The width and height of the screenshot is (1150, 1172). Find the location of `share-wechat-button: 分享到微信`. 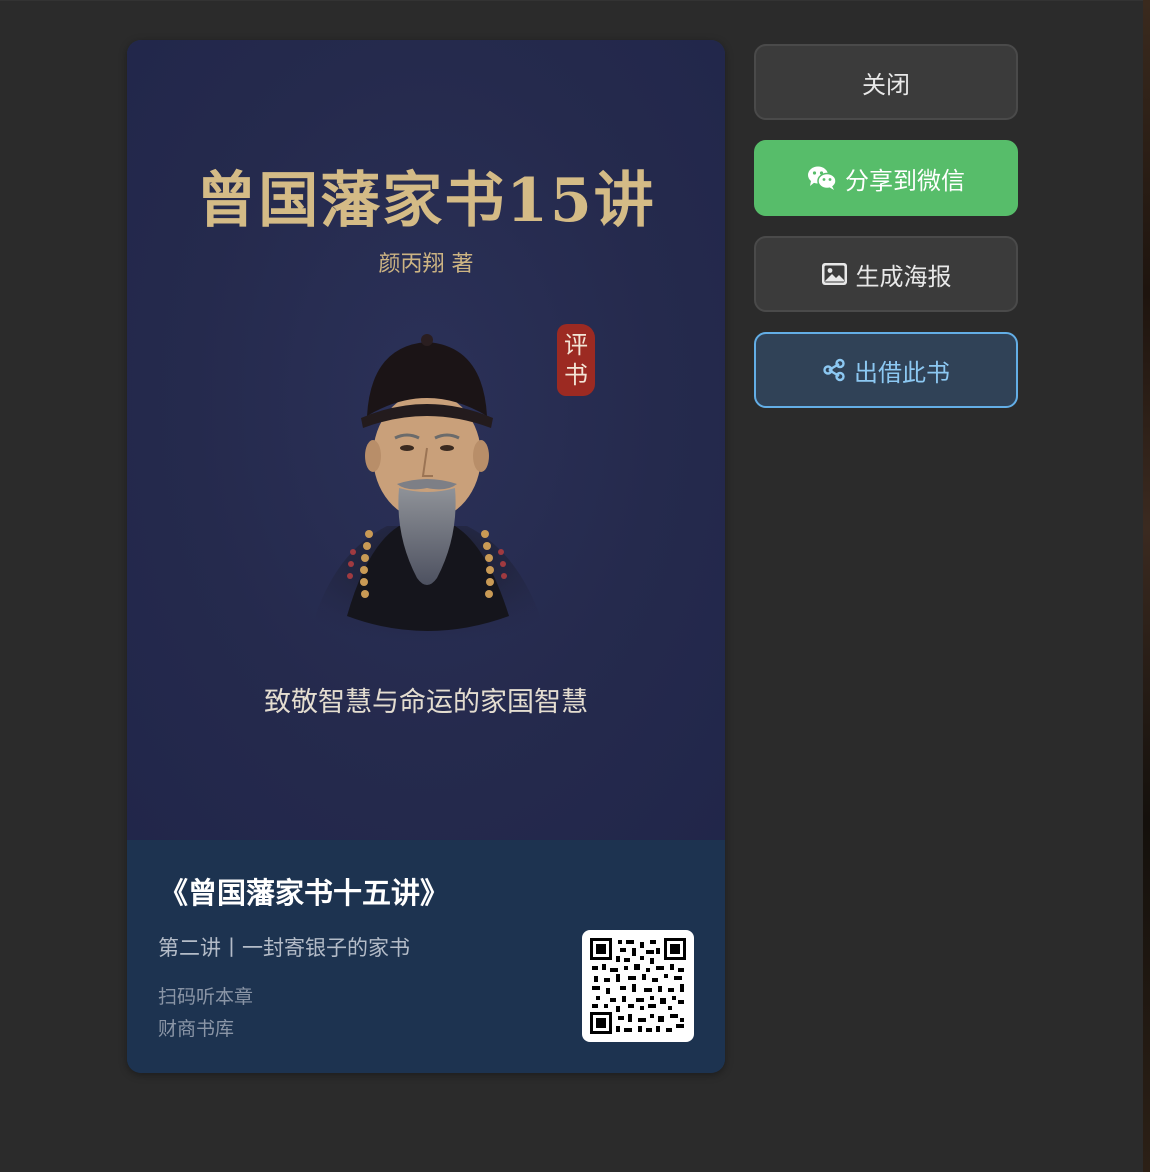

share-wechat-button: 分享到微信 is located at coordinates (886, 178).